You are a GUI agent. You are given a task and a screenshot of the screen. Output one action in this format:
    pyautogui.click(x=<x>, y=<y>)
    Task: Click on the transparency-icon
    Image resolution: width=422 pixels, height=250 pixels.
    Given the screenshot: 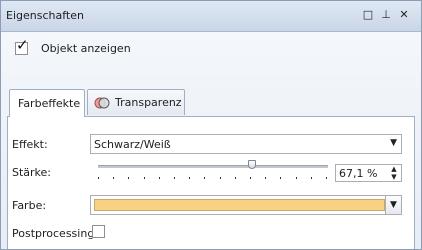 What is the action you would take?
    pyautogui.click(x=102, y=102)
    